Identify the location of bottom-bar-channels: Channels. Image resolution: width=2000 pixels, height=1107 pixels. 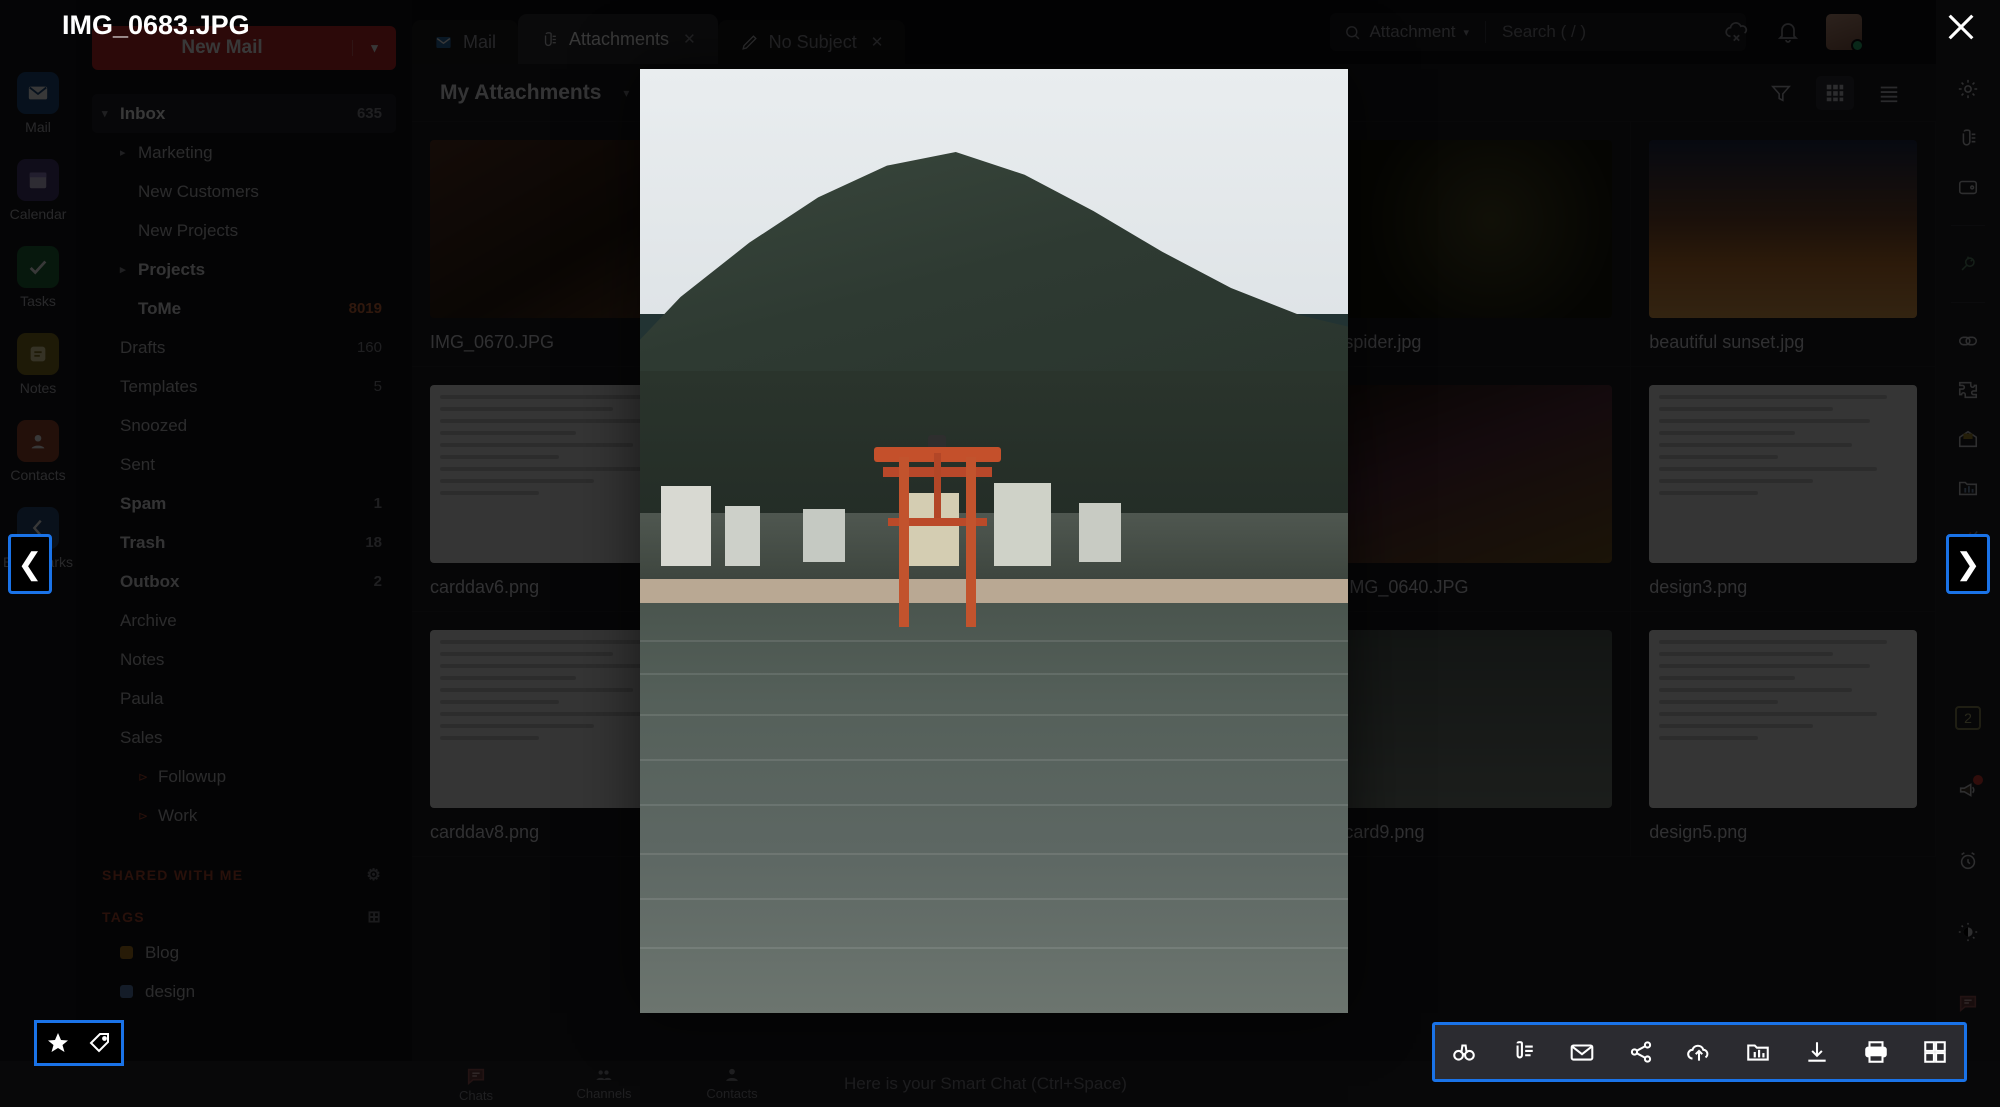
(604, 1084).